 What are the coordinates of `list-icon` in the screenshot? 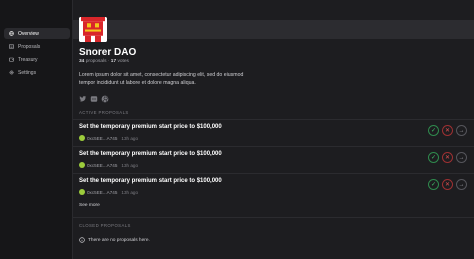 It's located at (11, 46).